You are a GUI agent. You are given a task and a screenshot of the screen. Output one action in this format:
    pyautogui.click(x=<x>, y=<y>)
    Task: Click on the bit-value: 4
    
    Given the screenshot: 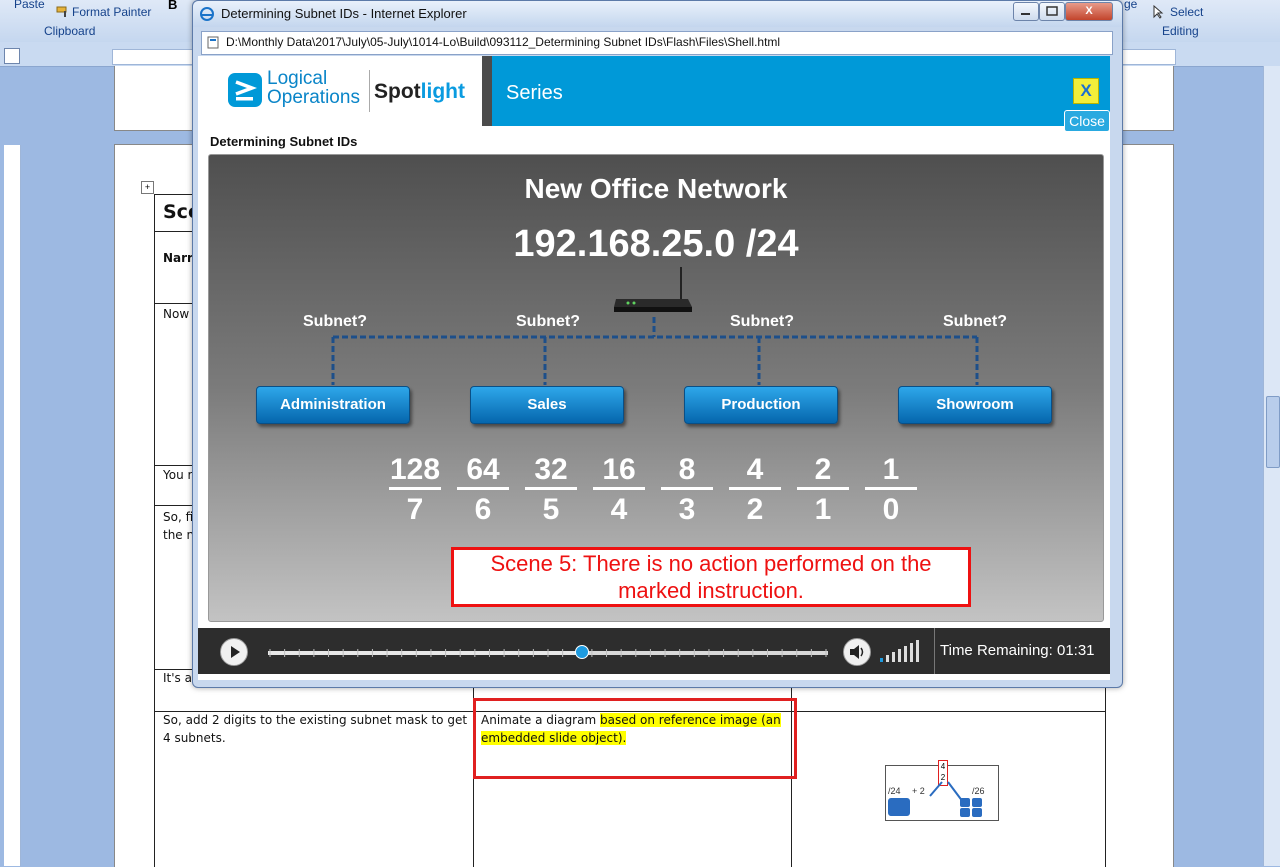 What is the action you would take?
    pyautogui.click(x=755, y=471)
    